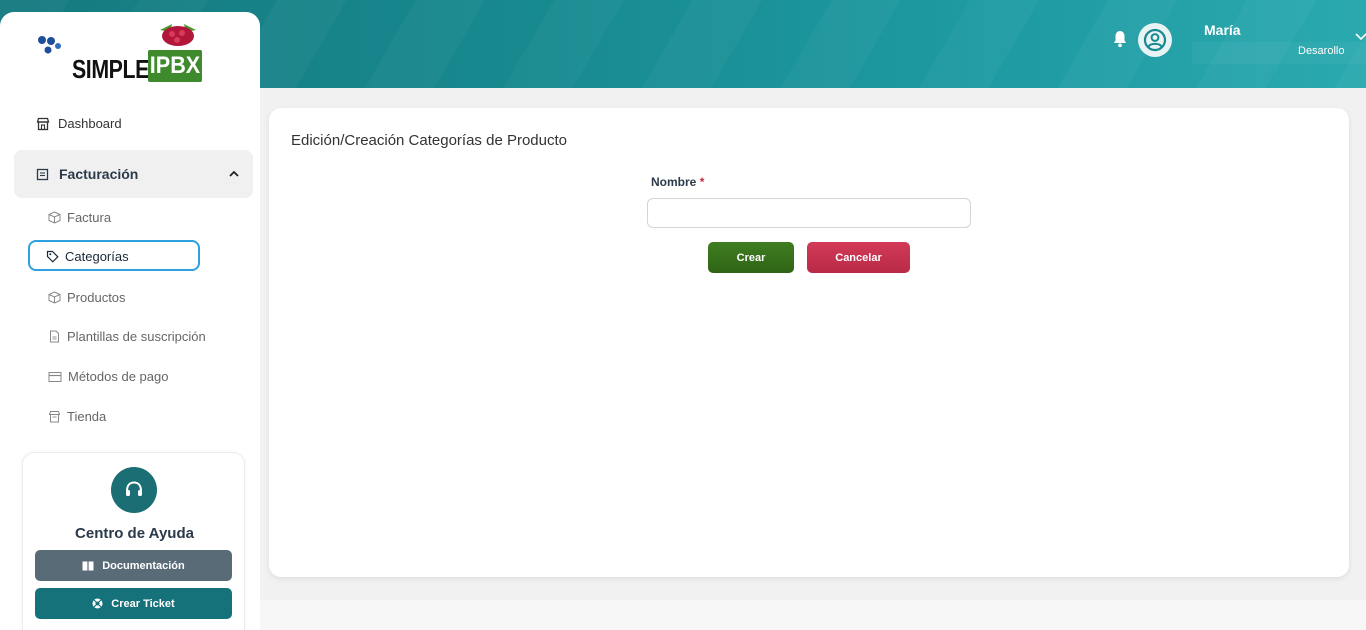  What do you see at coordinates (1219, 43) in the screenshot?
I see `user-menu: María Desarollo` at bounding box center [1219, 43].